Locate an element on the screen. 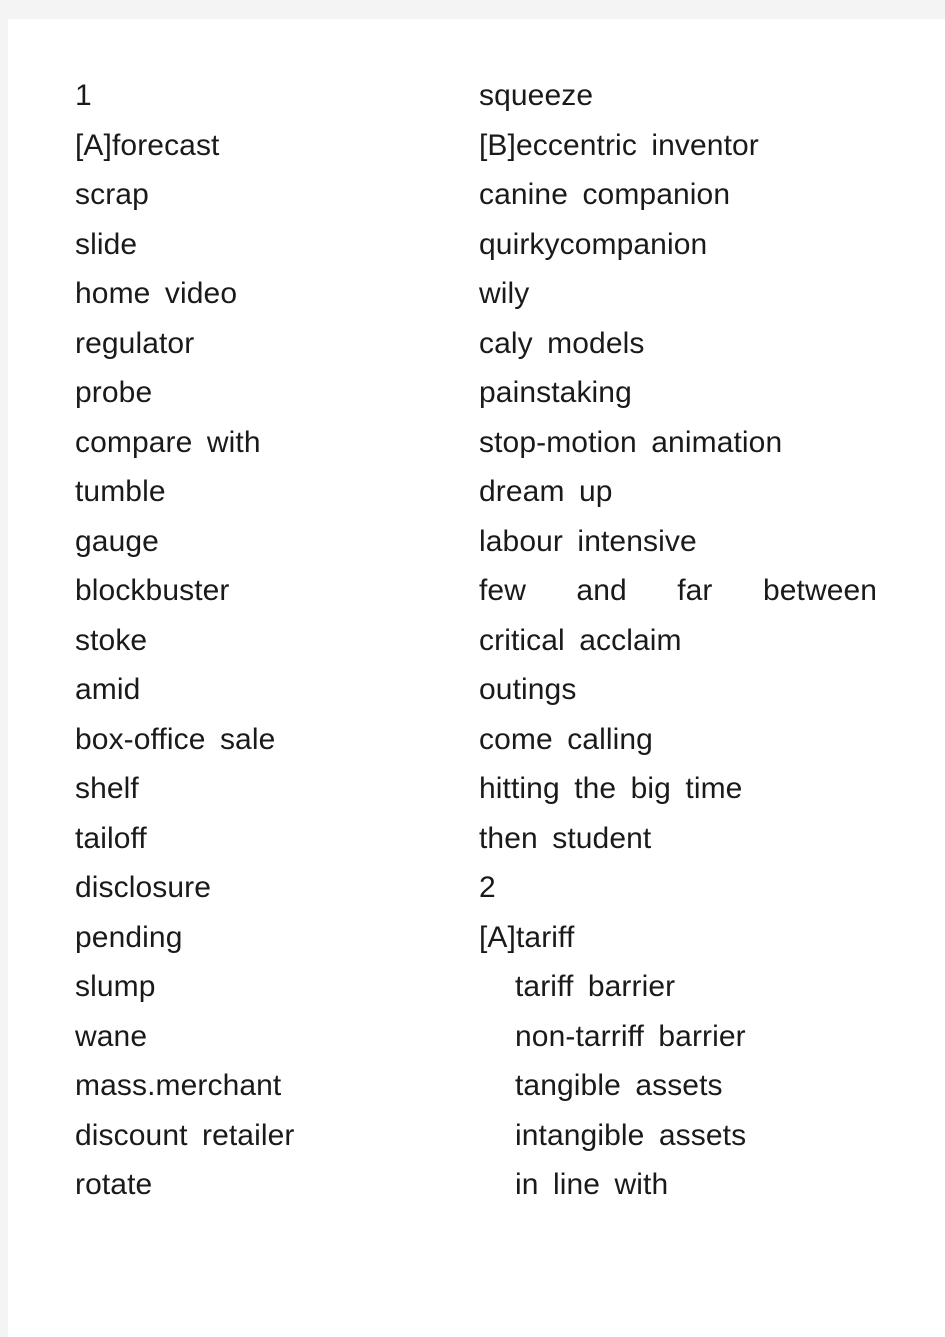 The image size is (945, 1337). word-list-item-right-line: stop-motion animation is located at coordinates (631, 442).